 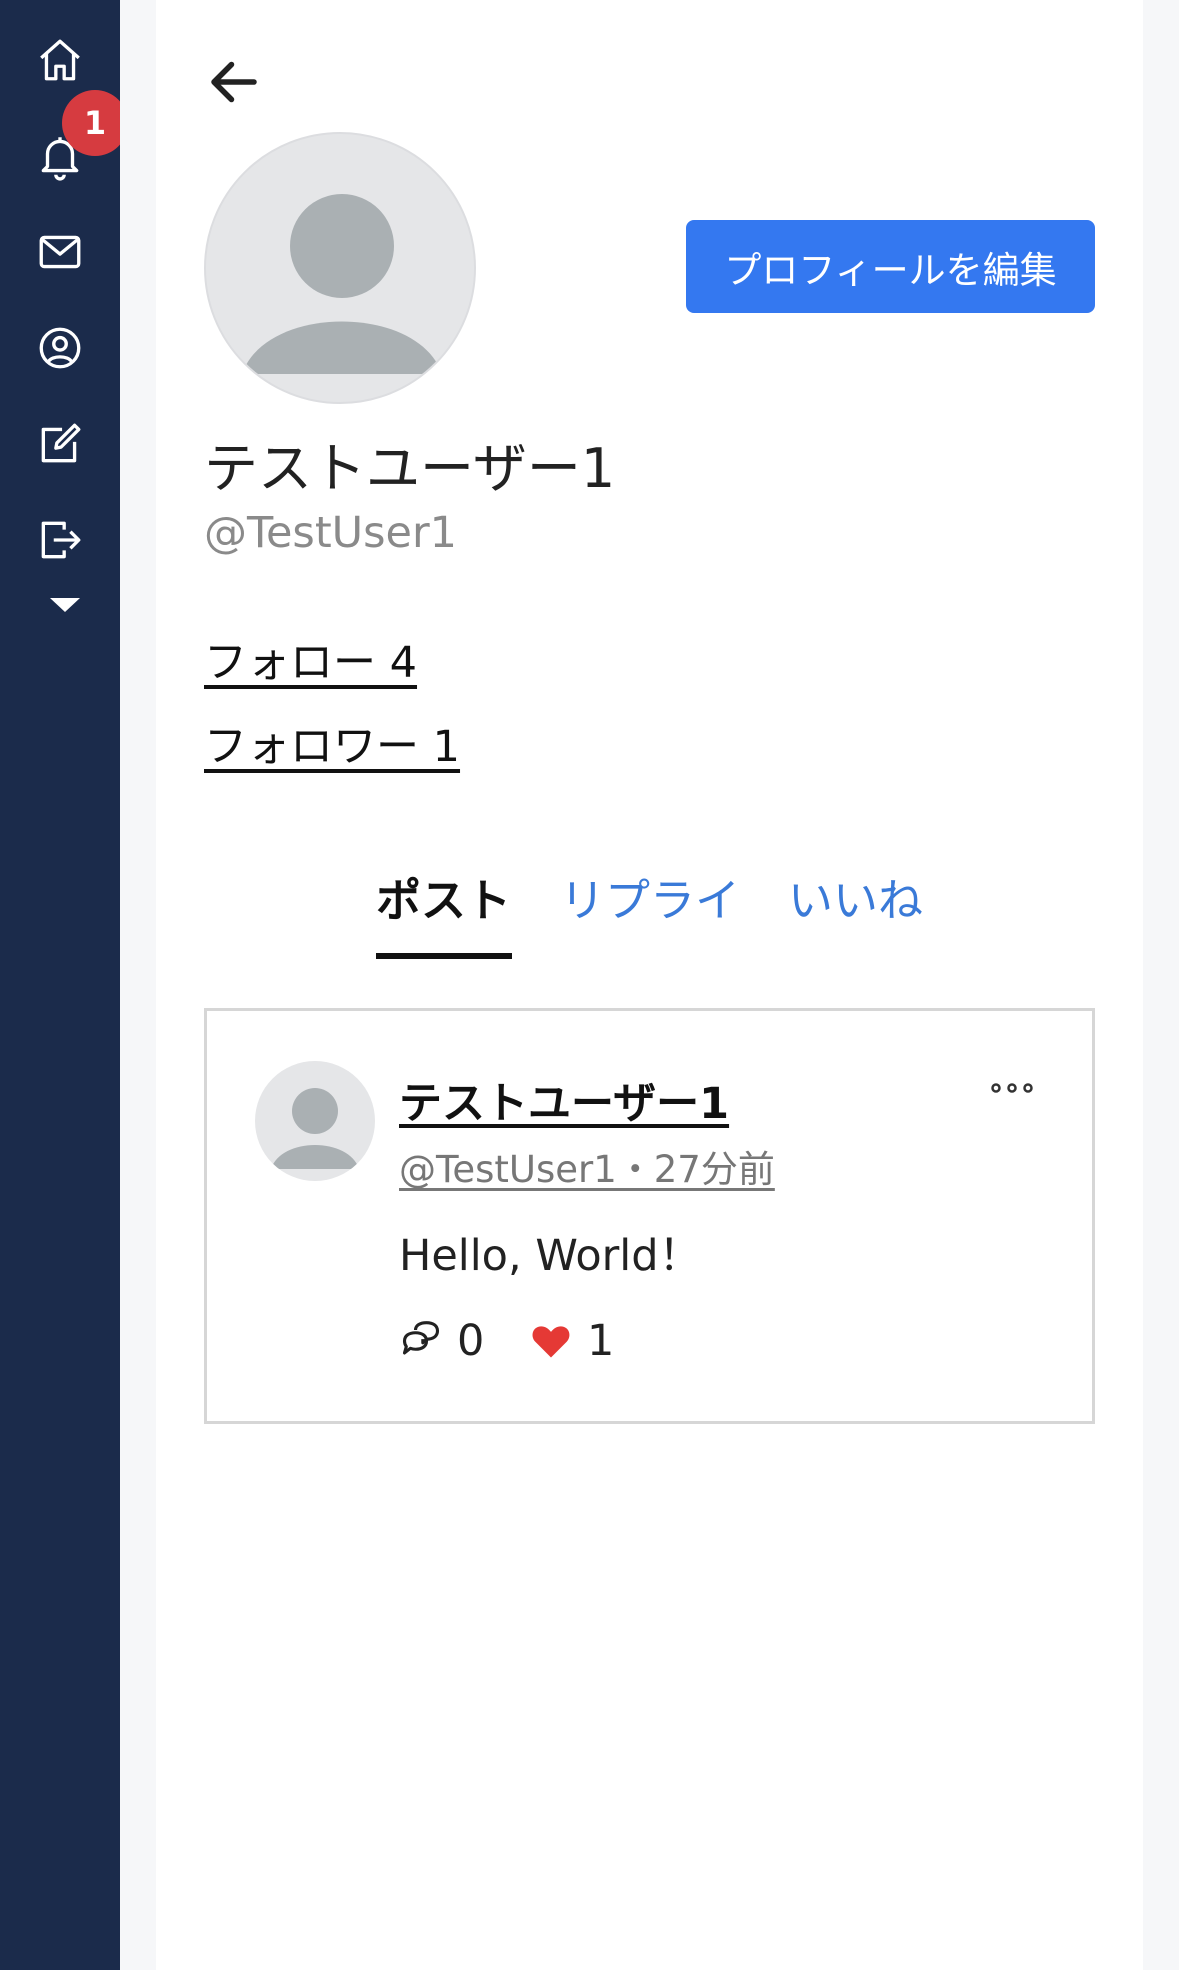 What do you see at coordinates (138, 985) in the screenshot?
I see `left-gutter` at bounding box center [138, 985].